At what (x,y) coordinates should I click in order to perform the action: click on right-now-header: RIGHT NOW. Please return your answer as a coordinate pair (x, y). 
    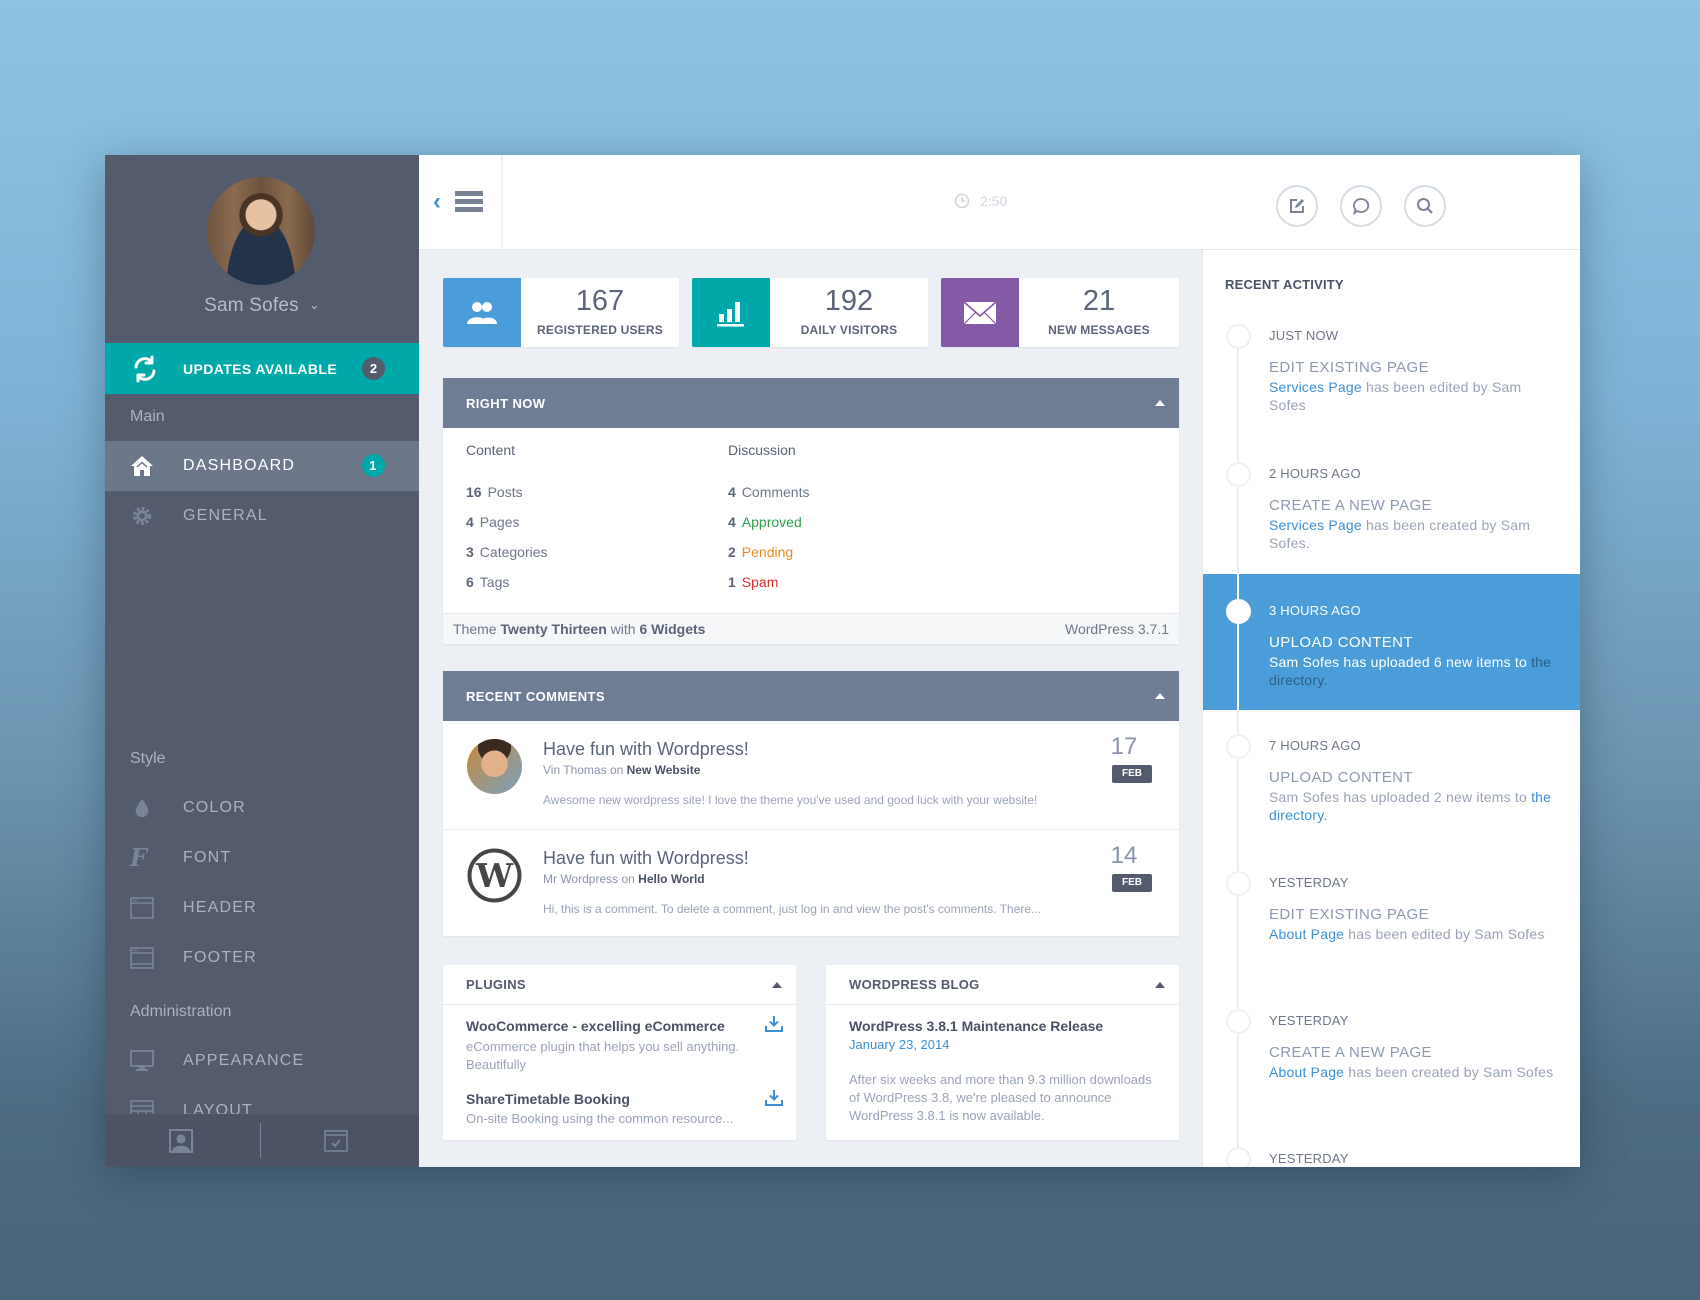
    Looking at the image, I should click on (811, 403).